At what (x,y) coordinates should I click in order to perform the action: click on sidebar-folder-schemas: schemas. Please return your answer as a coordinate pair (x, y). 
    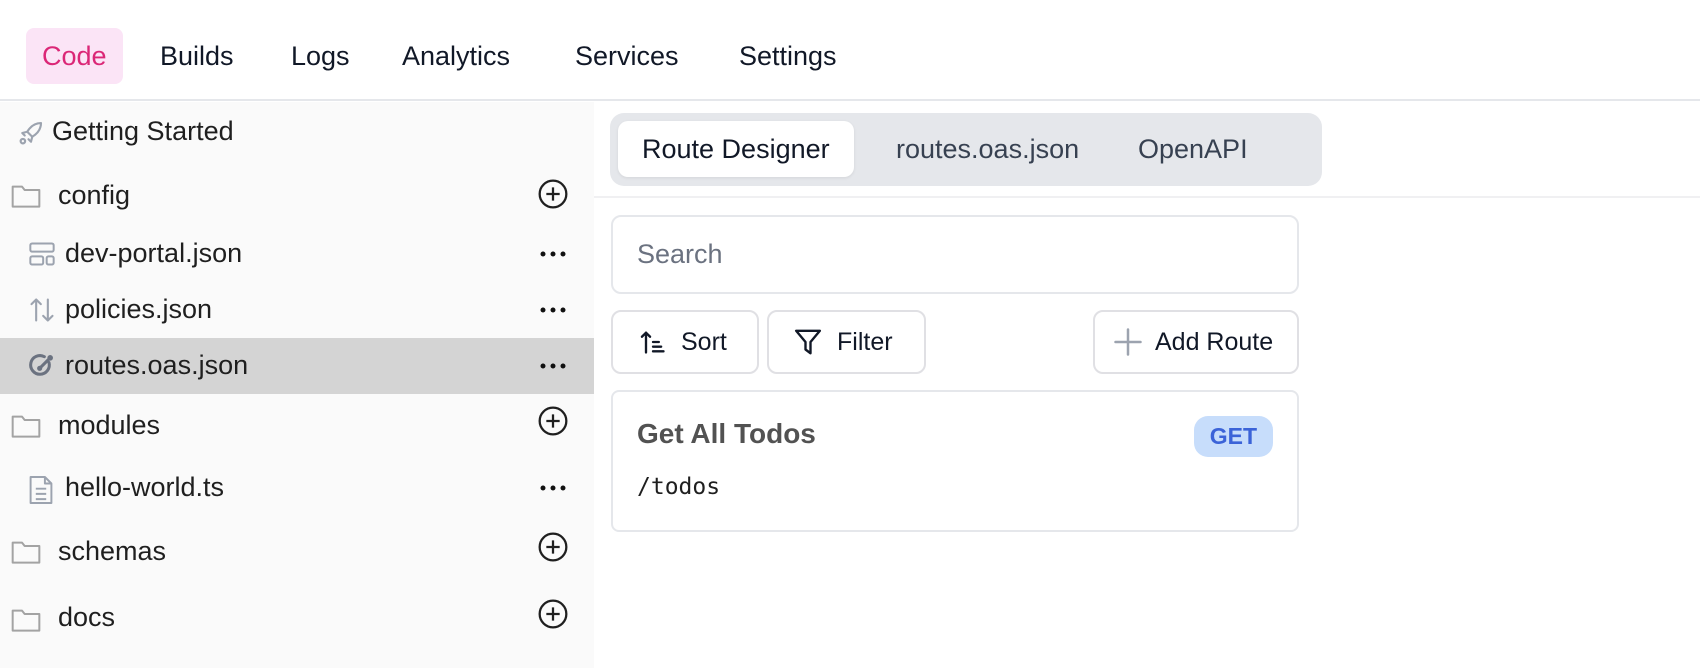
    Looking at the image, I should click on (297, 551).